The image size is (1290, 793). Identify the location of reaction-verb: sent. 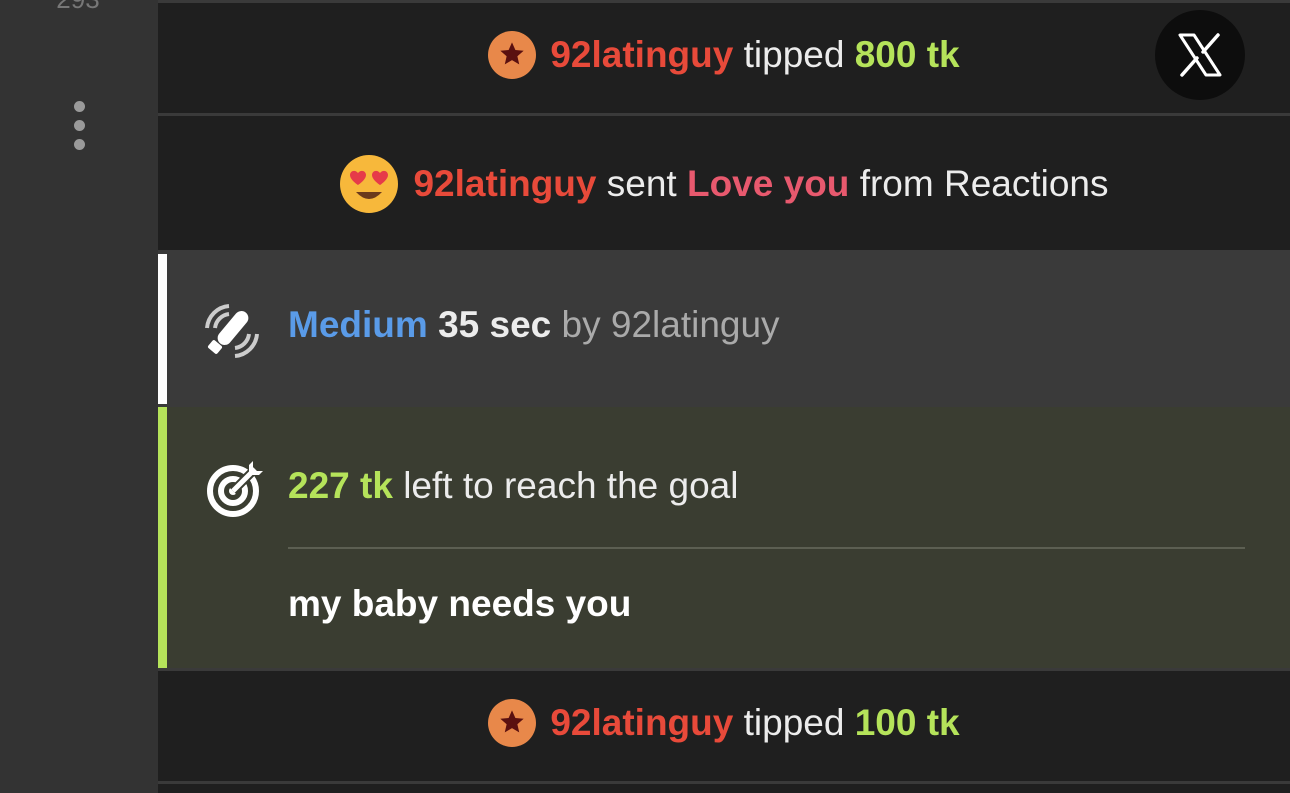
(641, 183).